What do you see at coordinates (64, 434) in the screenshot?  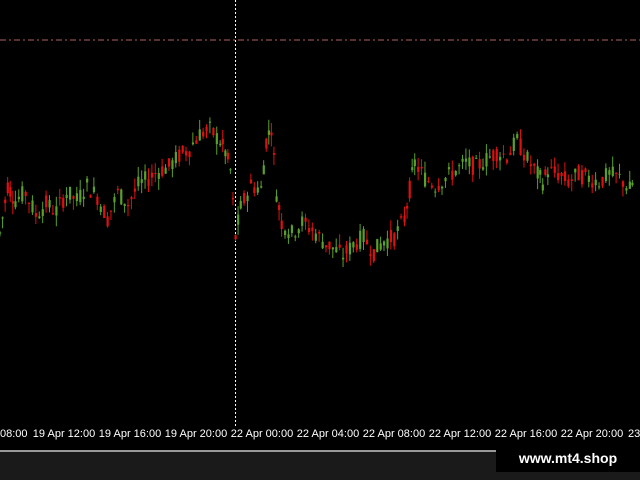 I see `time-tick-label: 19 Apr 12:00` at bounding box center [64, 434].